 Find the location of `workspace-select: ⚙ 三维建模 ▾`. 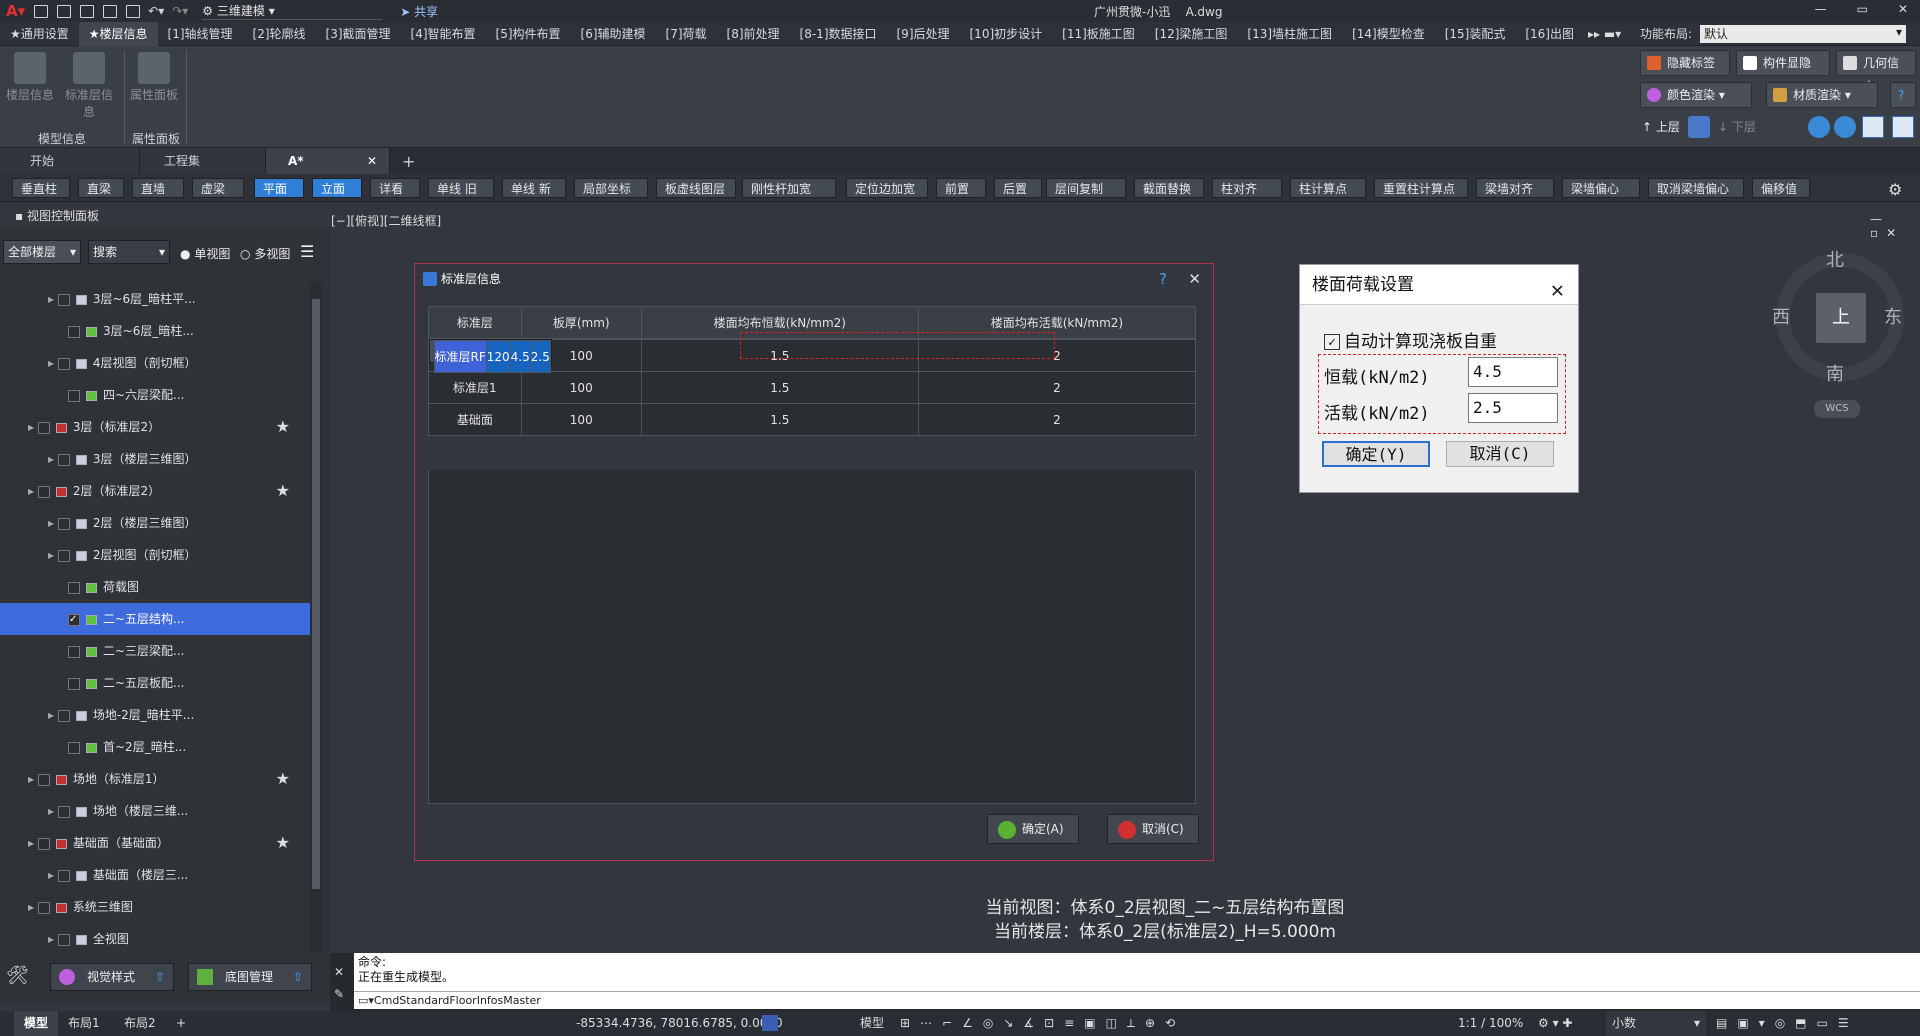

workspace-select: ⚙ 三维建模 ▾ is located at coordinates (292, 11).